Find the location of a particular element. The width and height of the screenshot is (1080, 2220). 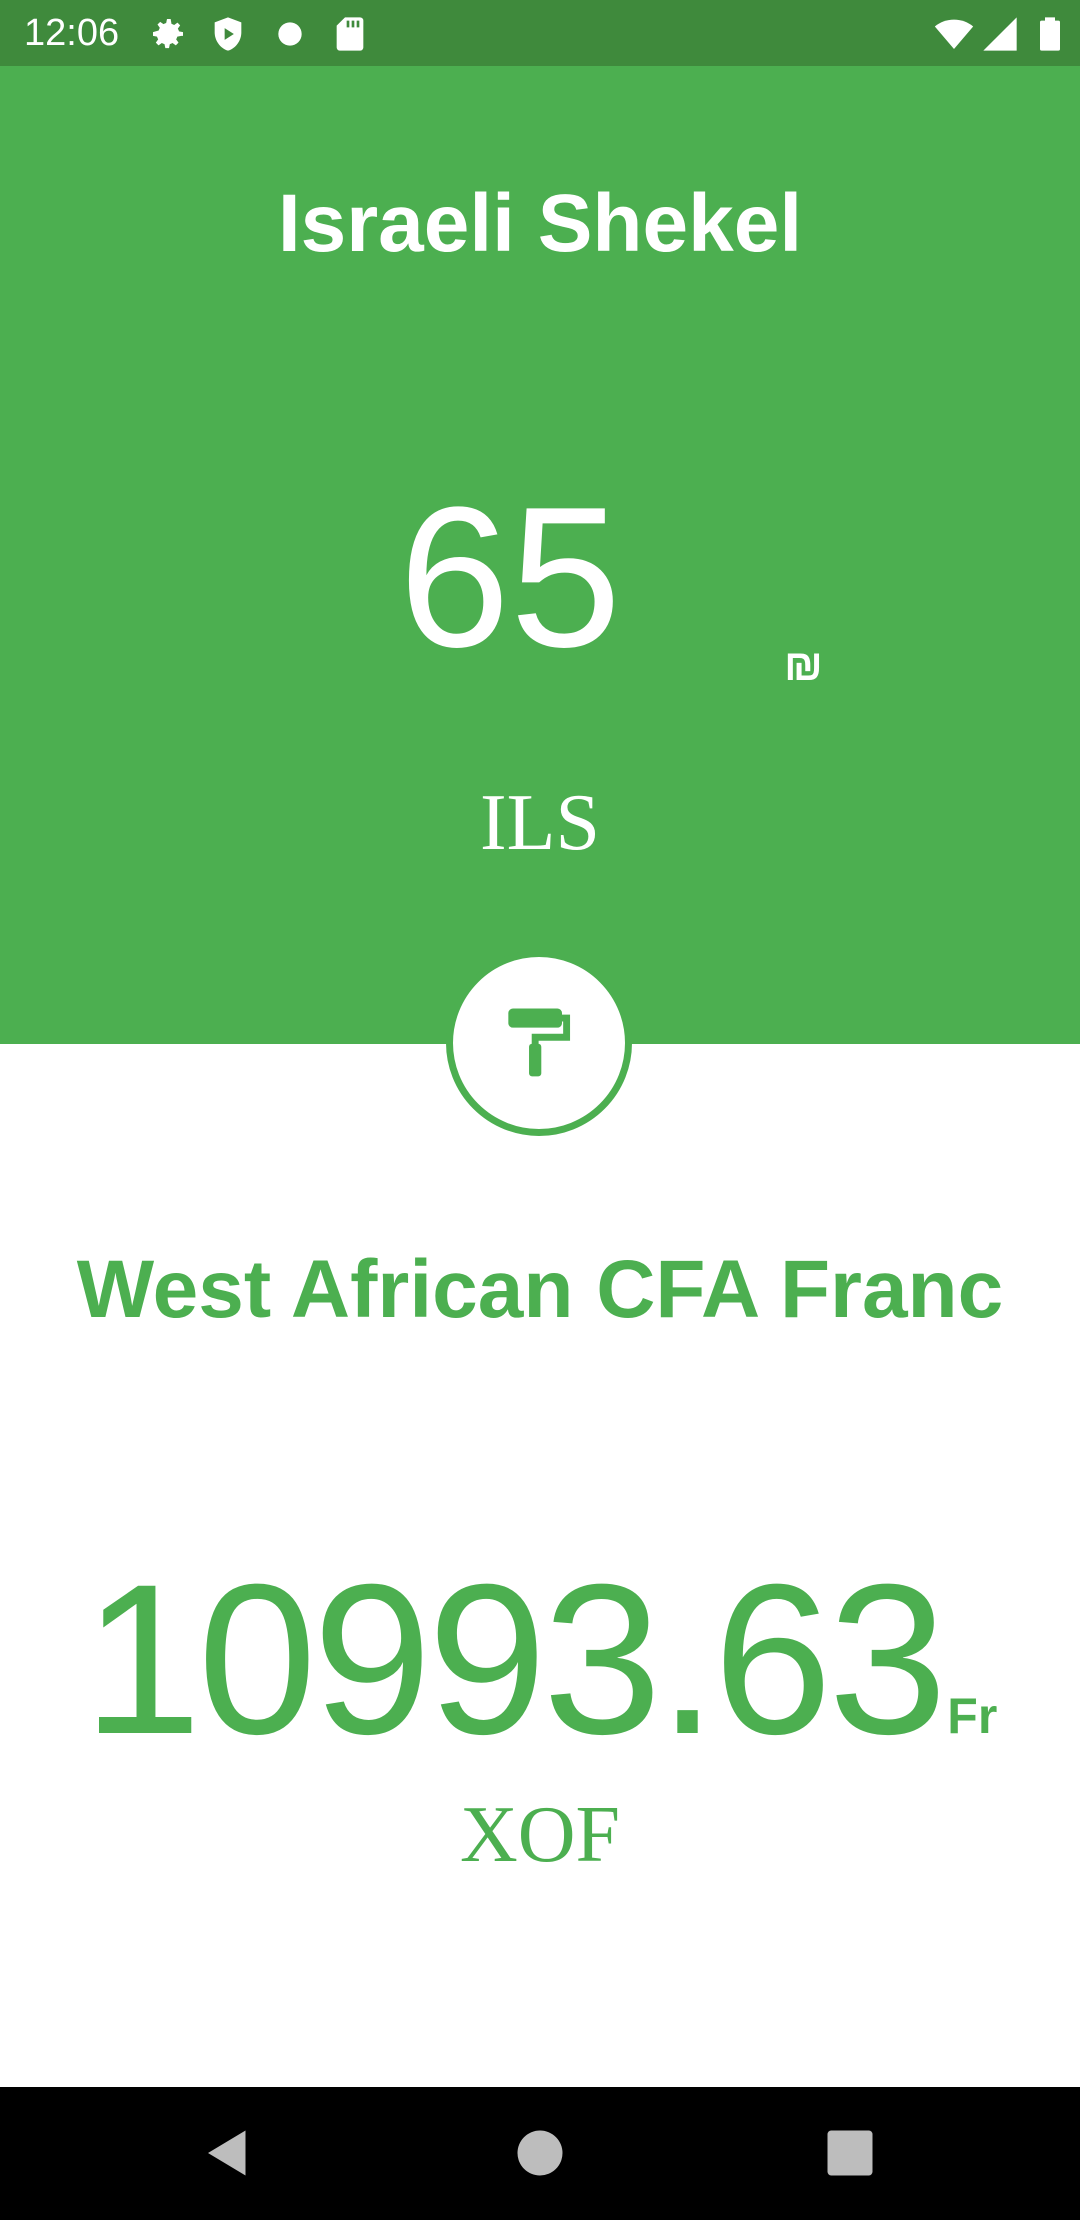

battery-icon is located at coordinates (1050, 34).